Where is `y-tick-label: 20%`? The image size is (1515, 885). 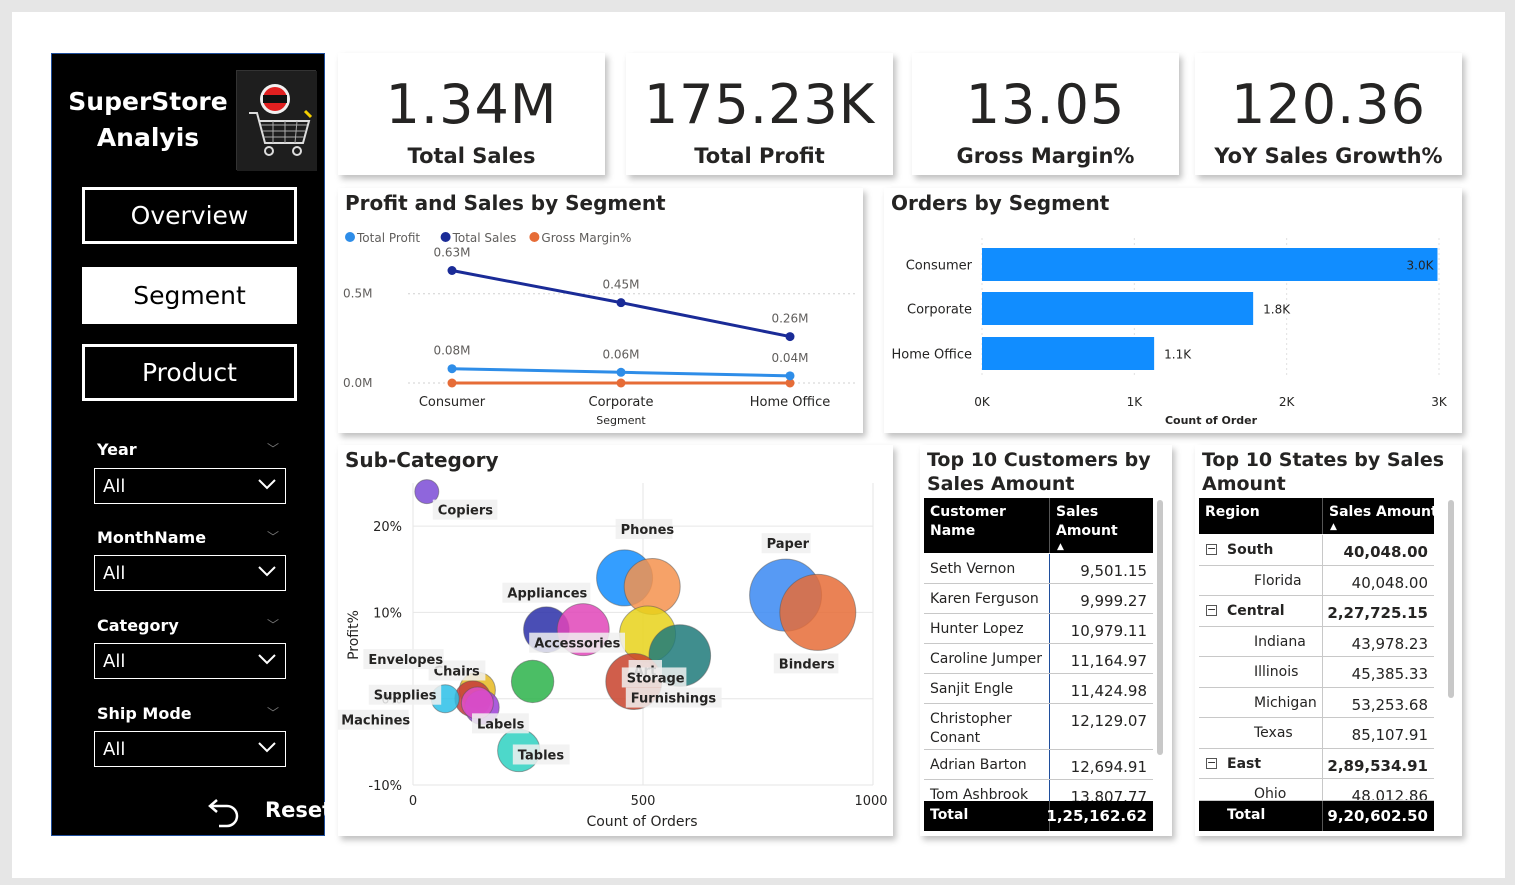 y-tick-label: 20% is located at coordinates (387, 527).